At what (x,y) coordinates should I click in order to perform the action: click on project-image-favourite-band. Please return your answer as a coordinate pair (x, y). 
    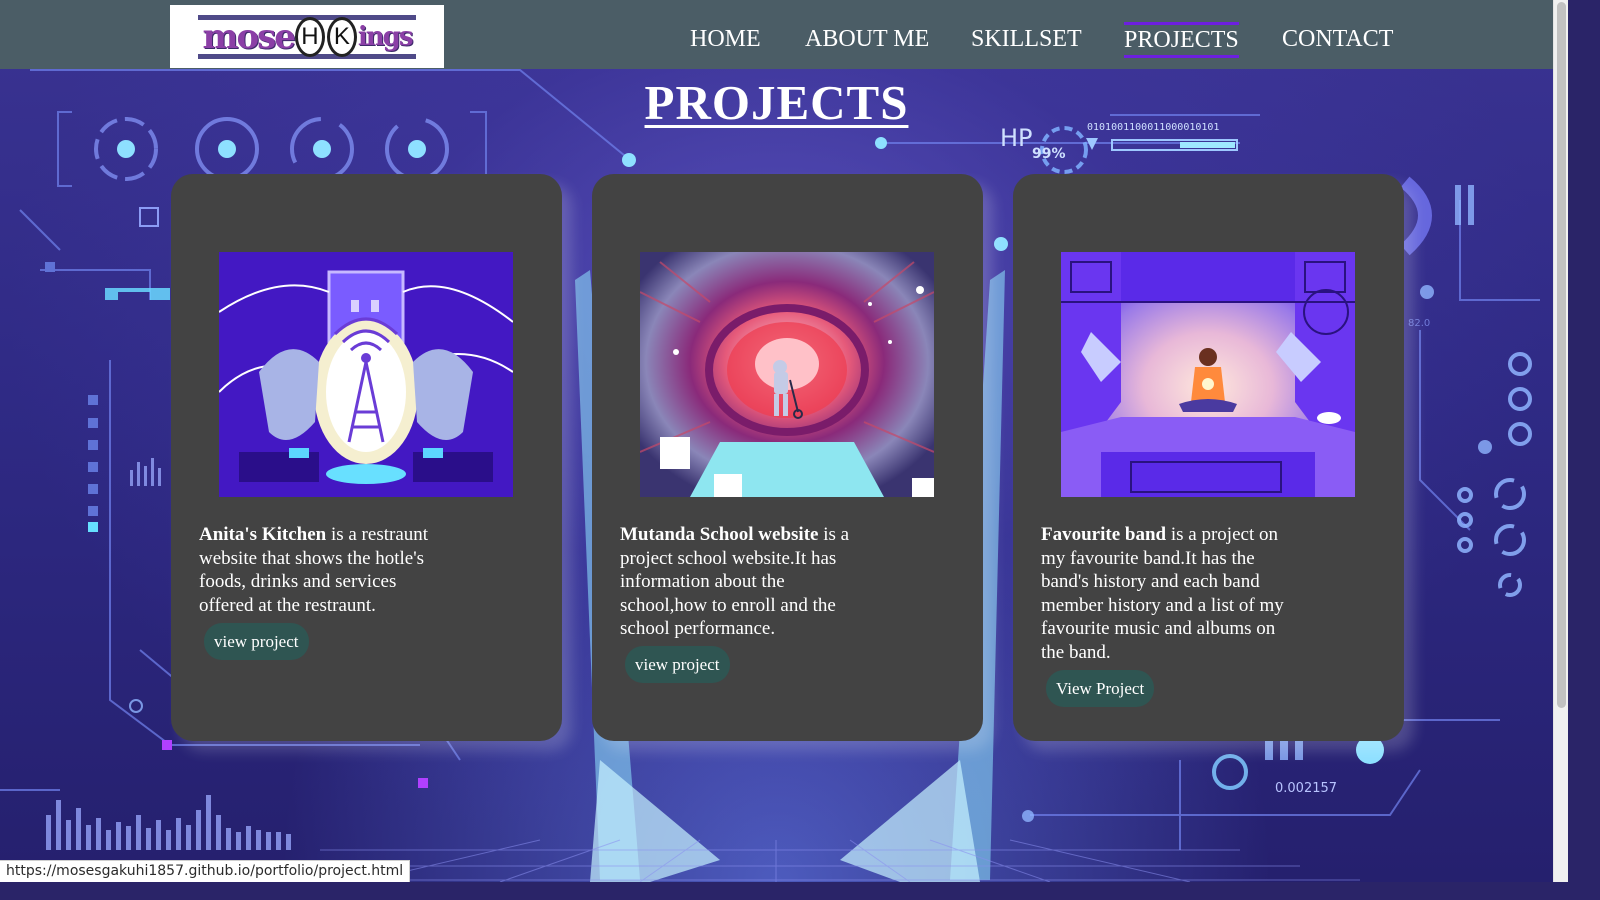
    Looking at the image, I should click on (1208, 374).